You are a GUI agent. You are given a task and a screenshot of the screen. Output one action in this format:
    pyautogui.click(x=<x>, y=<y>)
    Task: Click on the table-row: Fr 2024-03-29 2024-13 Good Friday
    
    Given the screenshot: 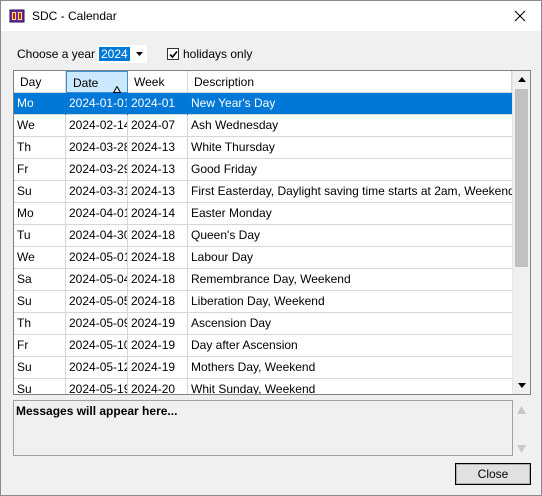 What is the action you would take?
    pyautogui.click(x=263, y=170)
    